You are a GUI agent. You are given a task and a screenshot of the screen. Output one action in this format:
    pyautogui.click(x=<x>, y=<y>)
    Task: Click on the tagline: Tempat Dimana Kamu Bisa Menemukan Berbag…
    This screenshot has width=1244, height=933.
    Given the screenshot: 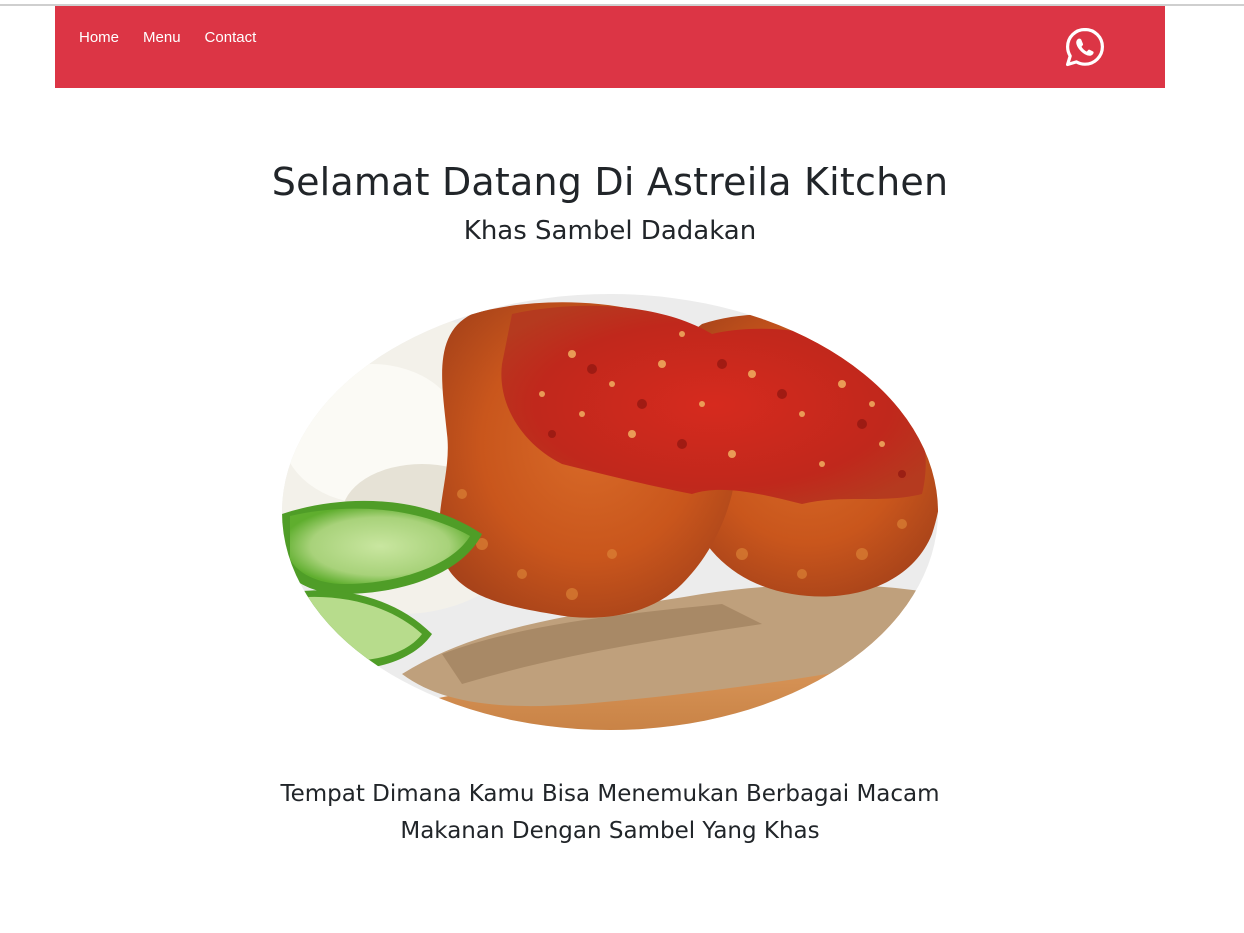 What is the action you would take?
    pyautogui.click(x=610, y=813)
    